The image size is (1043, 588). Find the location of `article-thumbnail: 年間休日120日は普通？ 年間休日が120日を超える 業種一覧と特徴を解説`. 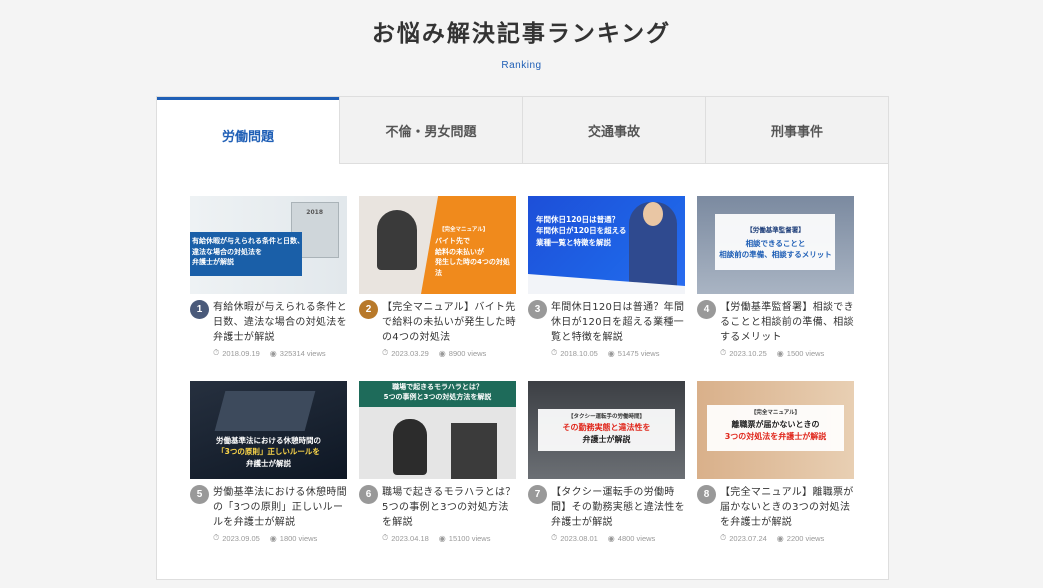

article-thumbnail: 年間休日120日は普通？ 年間休日が120日を超える 業種一覧と特徴を解説 is located at coordinates (606, 245).